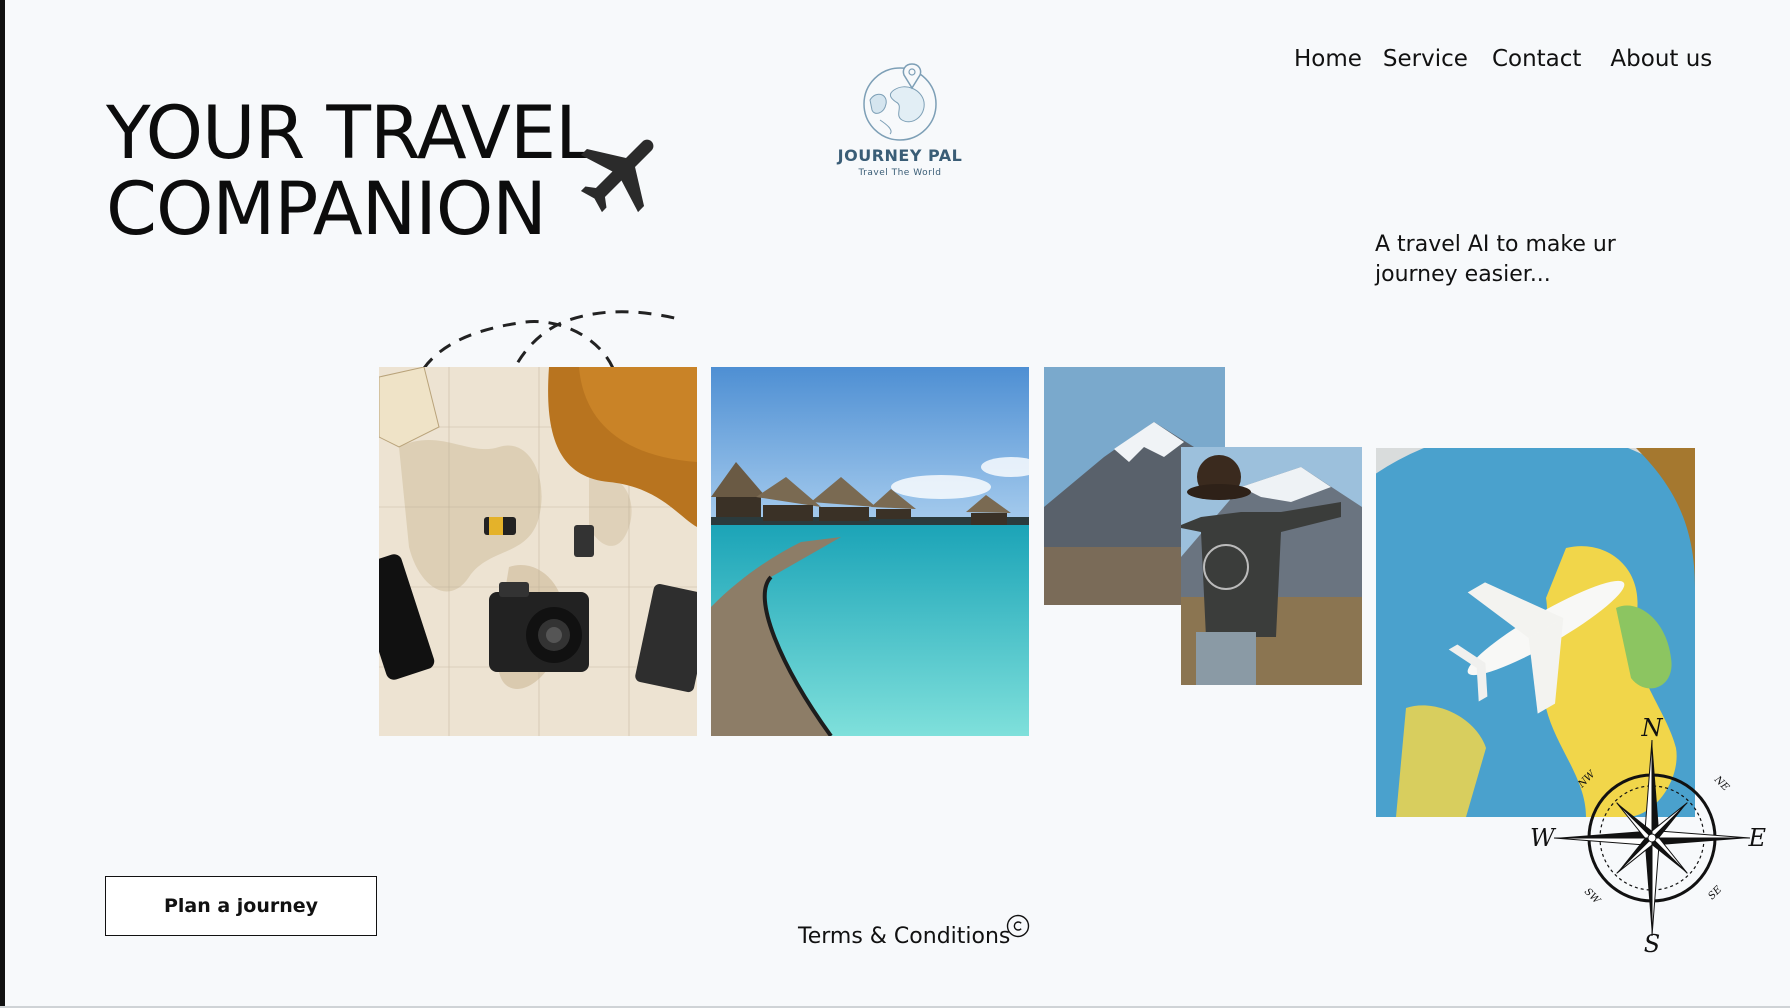 The image size is (1790, 1008). I want to click on airplane-icon, so click(617, 176).